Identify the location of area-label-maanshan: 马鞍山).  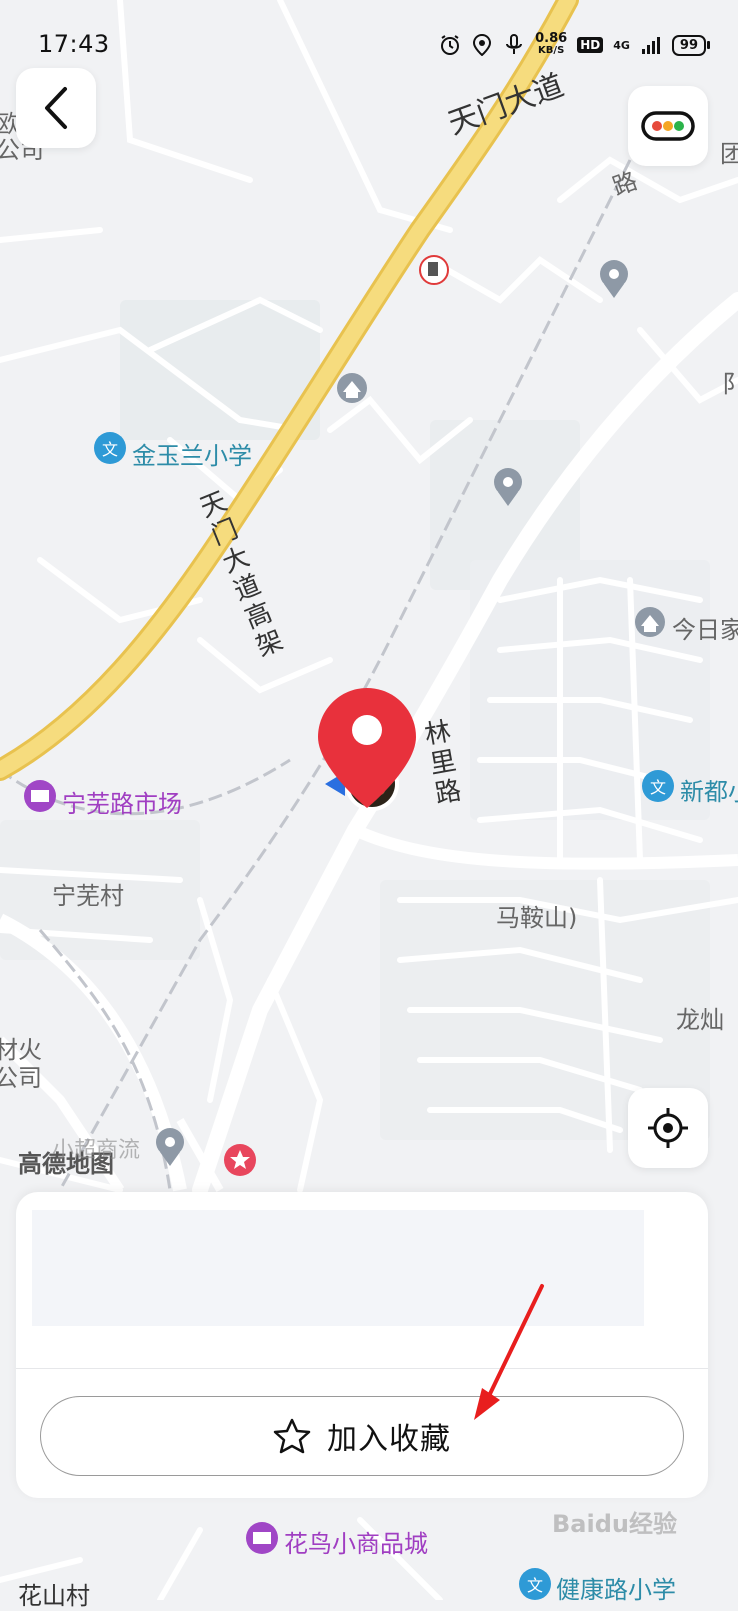
(537, 918).